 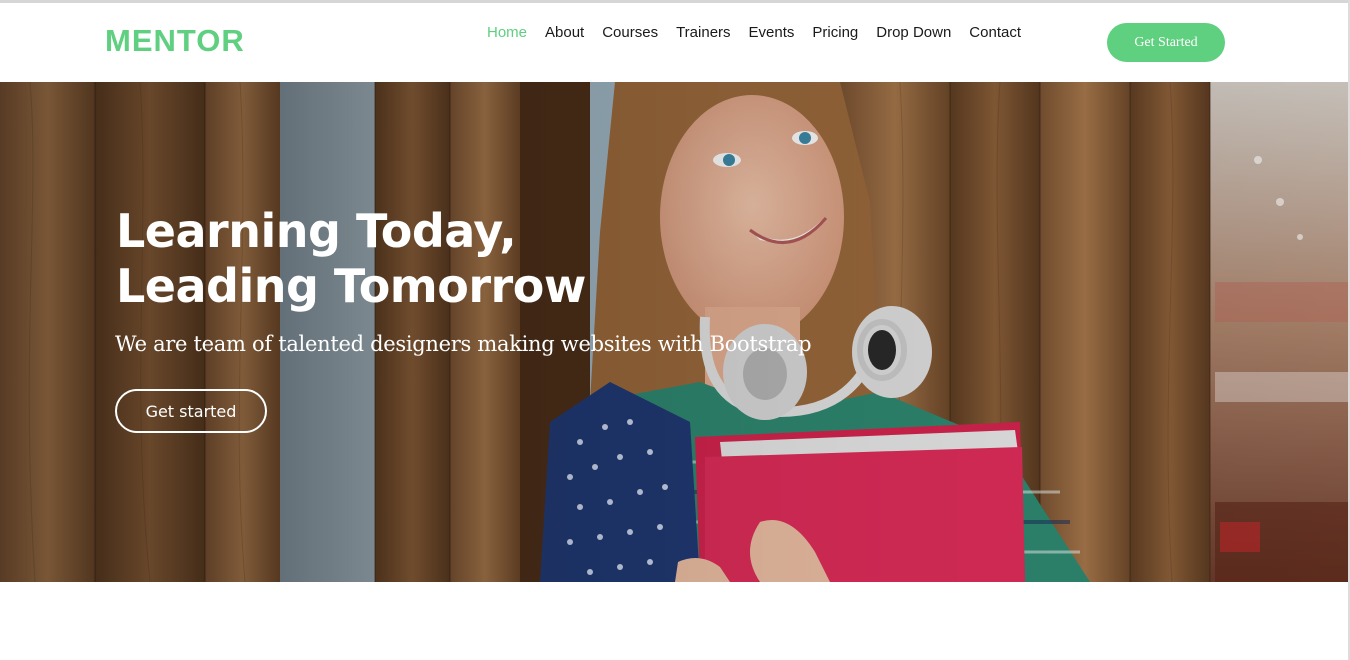 What do you see at coordinates (703, 33) in the screenshot?
I see `nav-trainers: Trainers` at bounding box center [703, 33].